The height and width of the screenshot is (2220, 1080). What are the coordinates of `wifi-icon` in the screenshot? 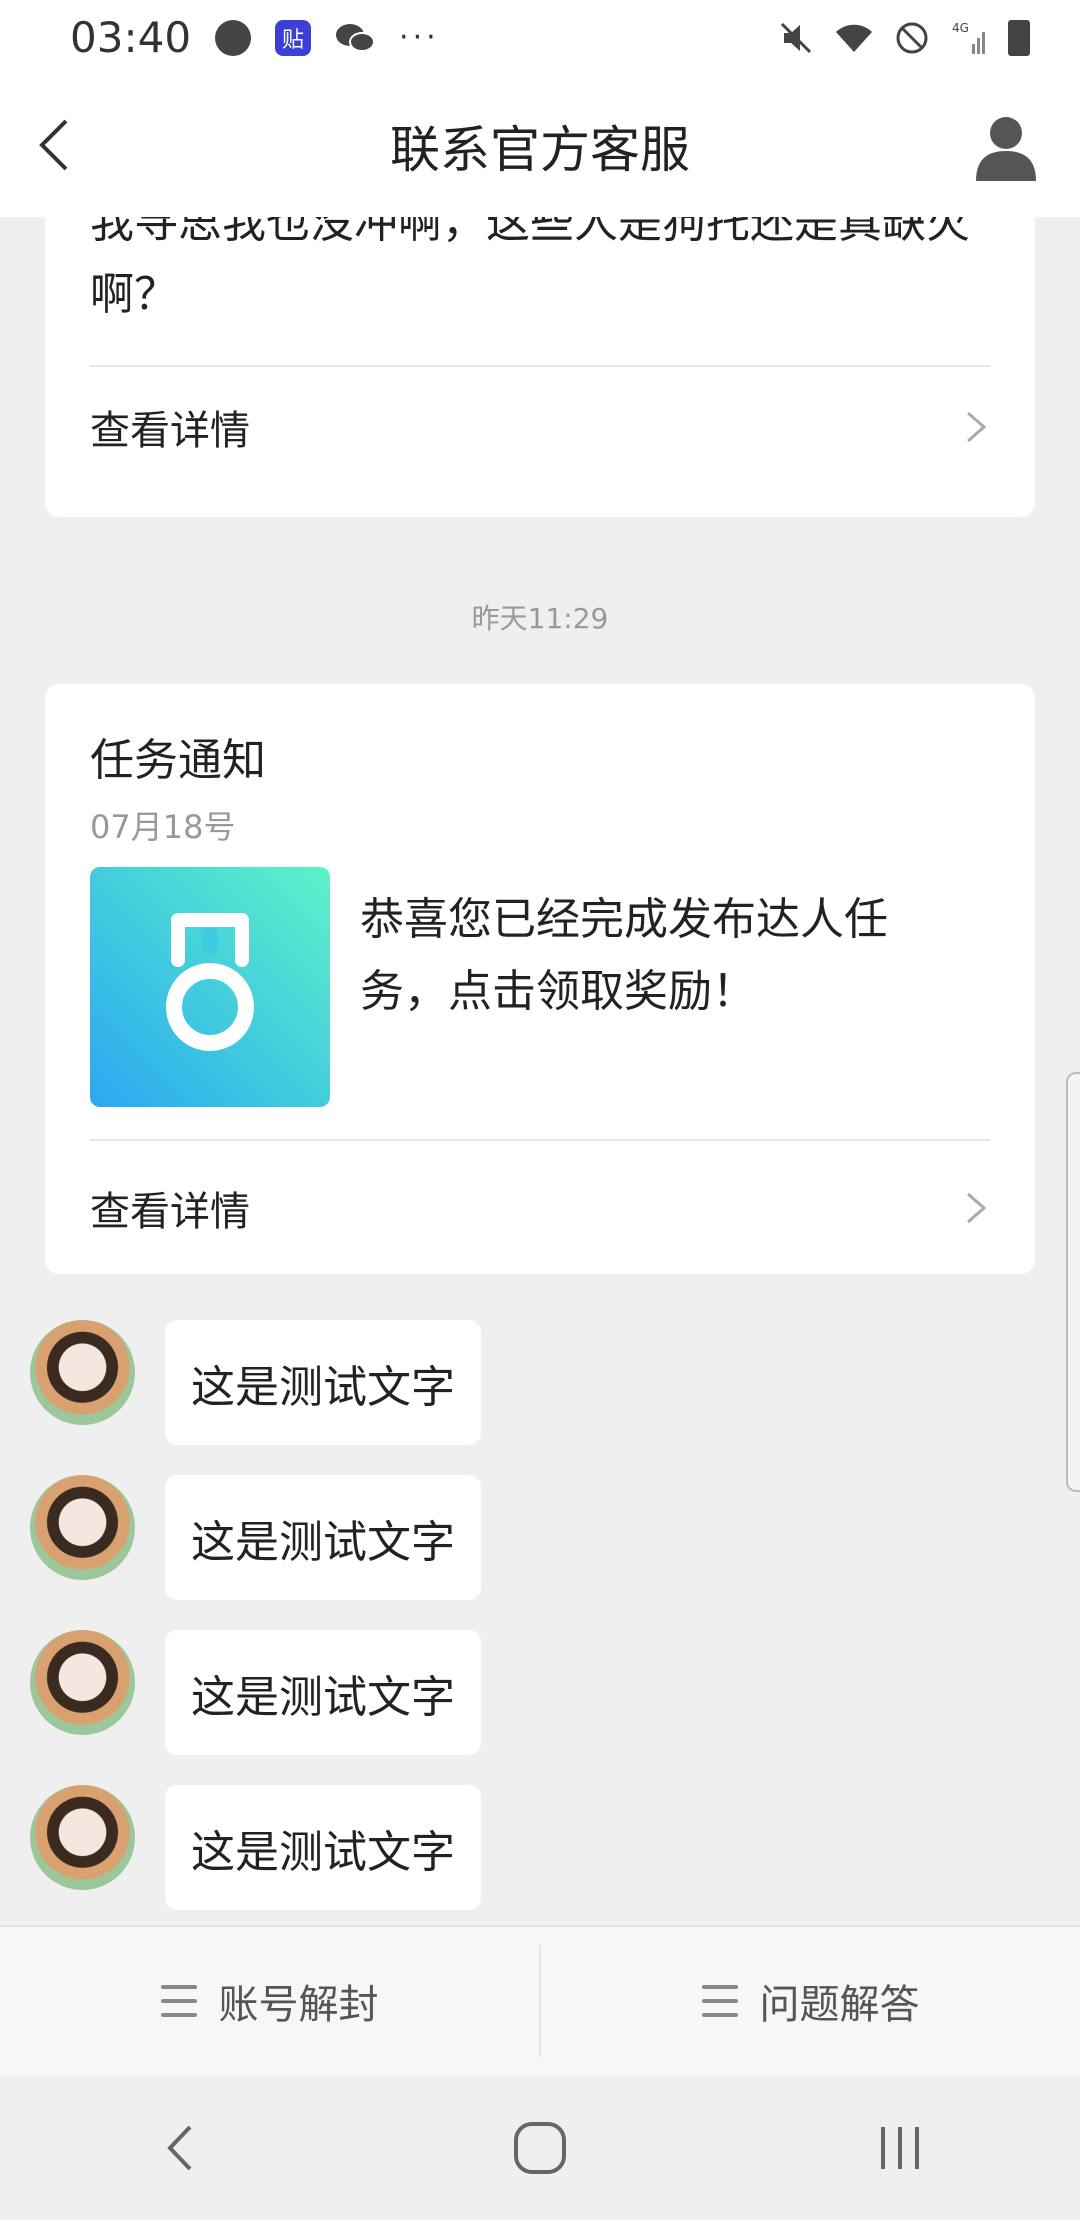 It's located at (854, 38).